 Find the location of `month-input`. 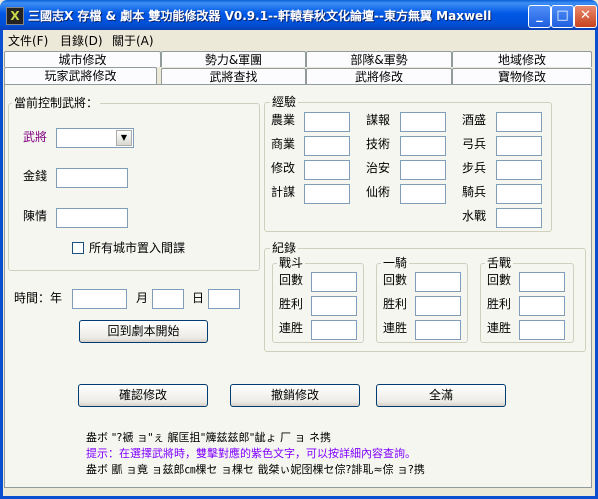

month-input is located at coordinates (168, 299).